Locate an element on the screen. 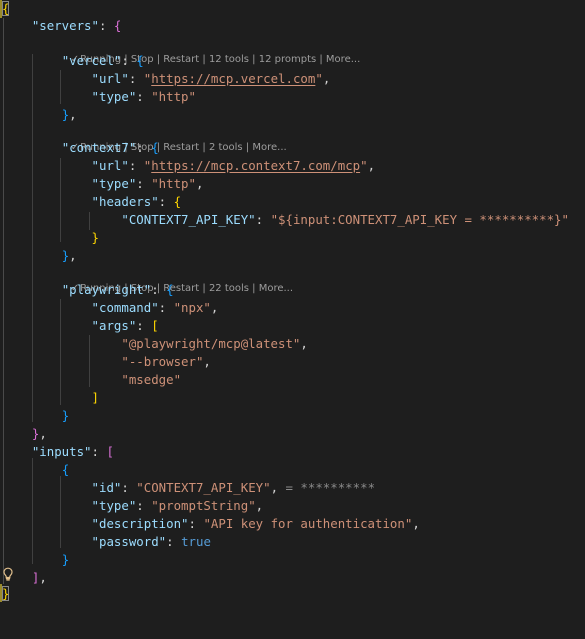 Image resolution: width=585 pixels, height=639 pixels. json-key: "servers" is located at coordinates (65, 25).